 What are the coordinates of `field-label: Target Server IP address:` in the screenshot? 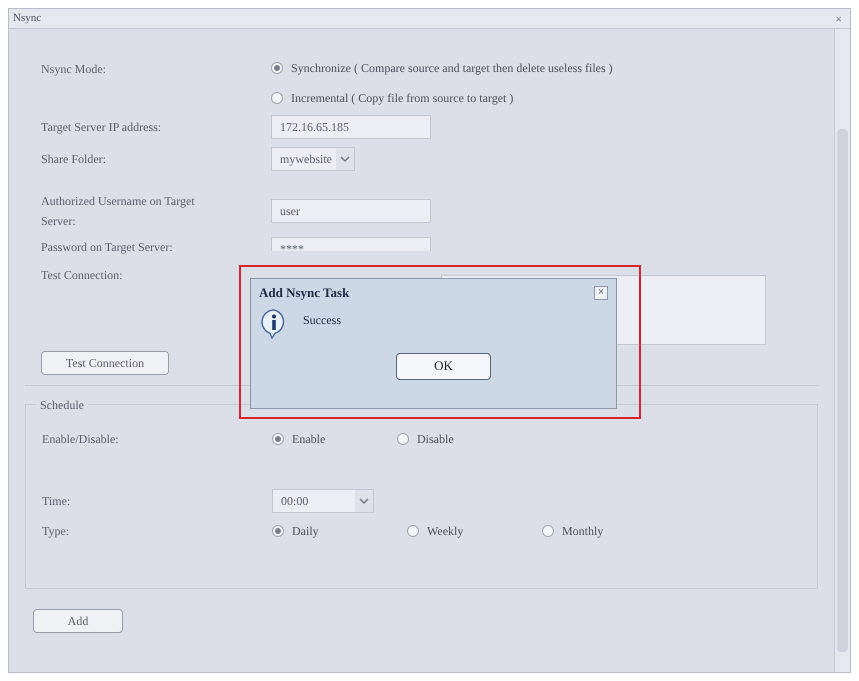 It's located at (101, 127).